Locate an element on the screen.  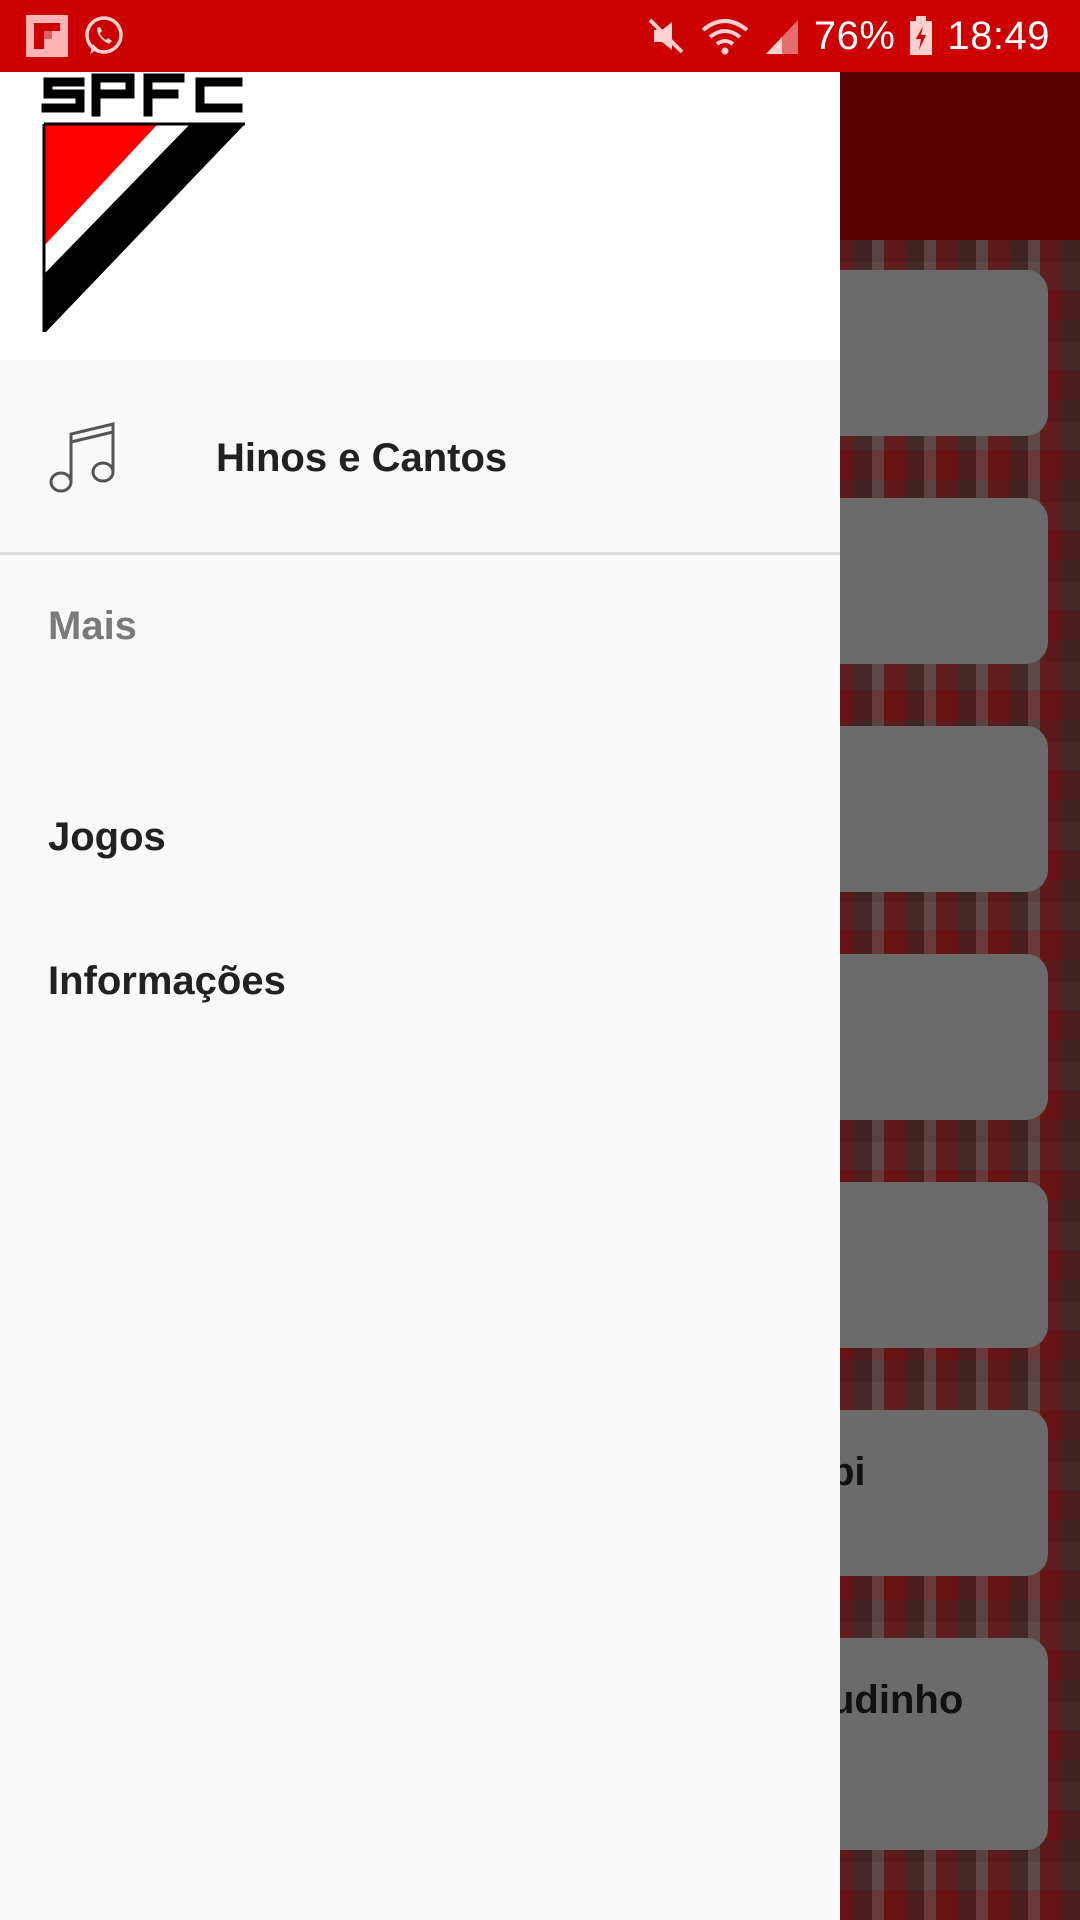
section-header-mais: Mais is located at coordinates (92, 626).